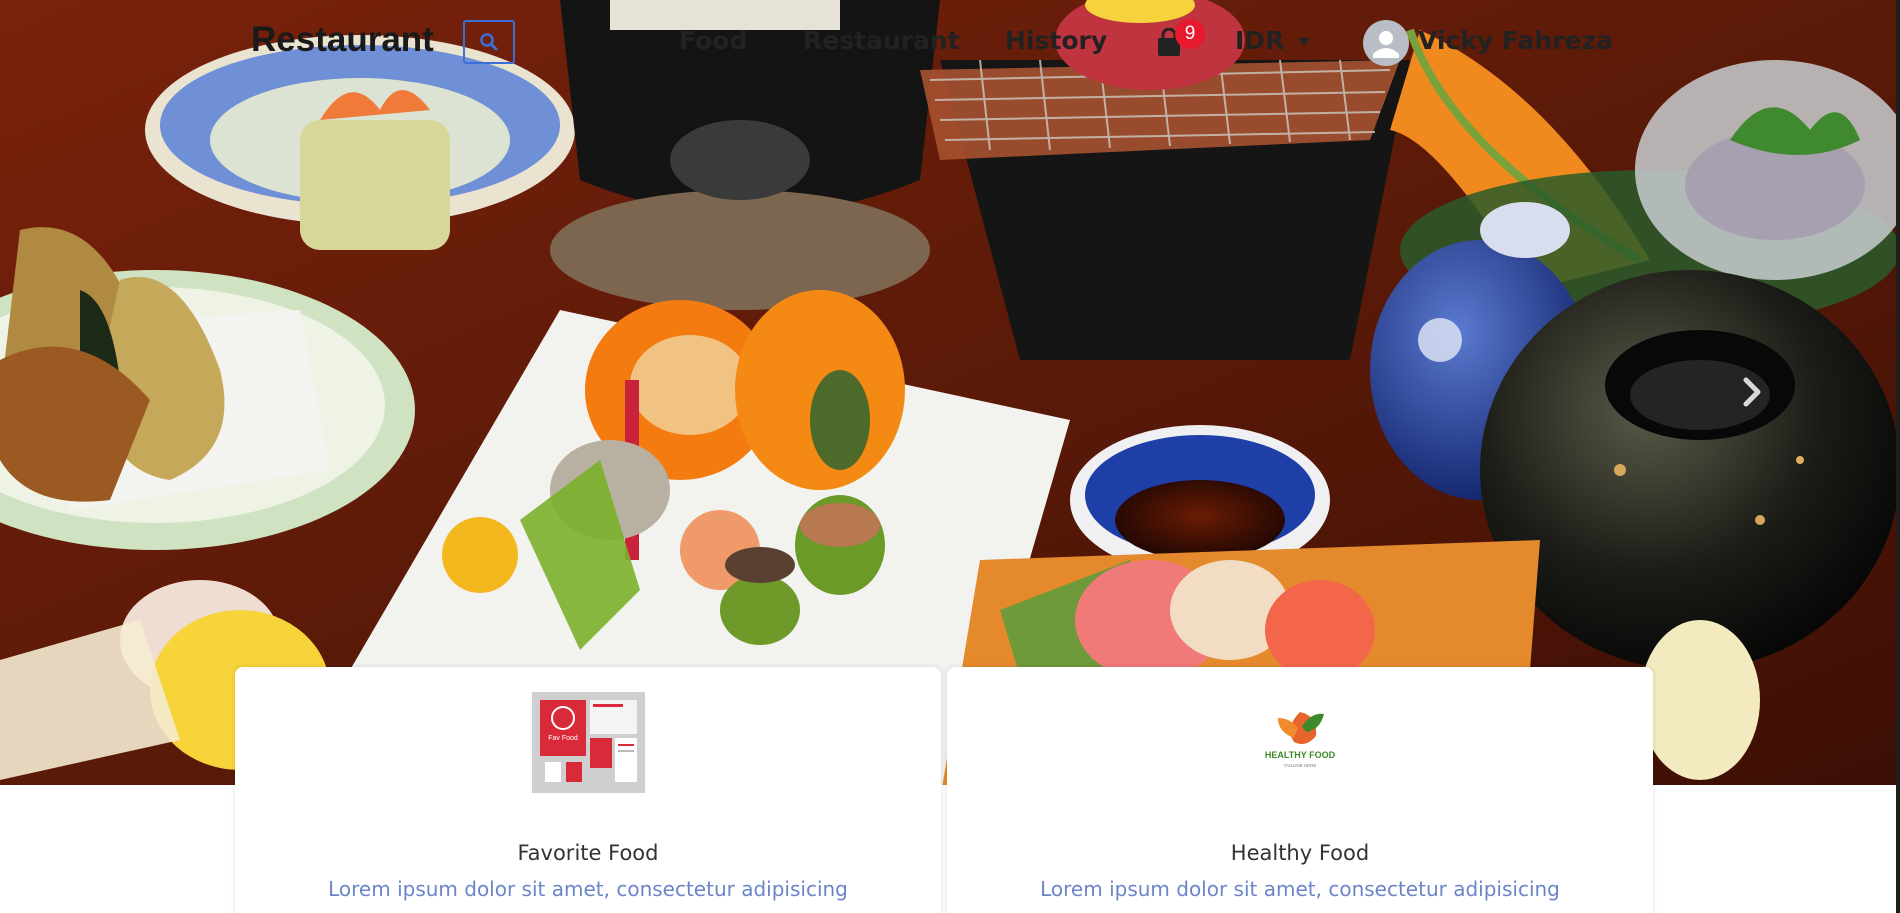  What do you see at coordinates (1300, 853) in the screenshot?
I see `card-title: Healthy Food` at bounding box center [1300, 853].